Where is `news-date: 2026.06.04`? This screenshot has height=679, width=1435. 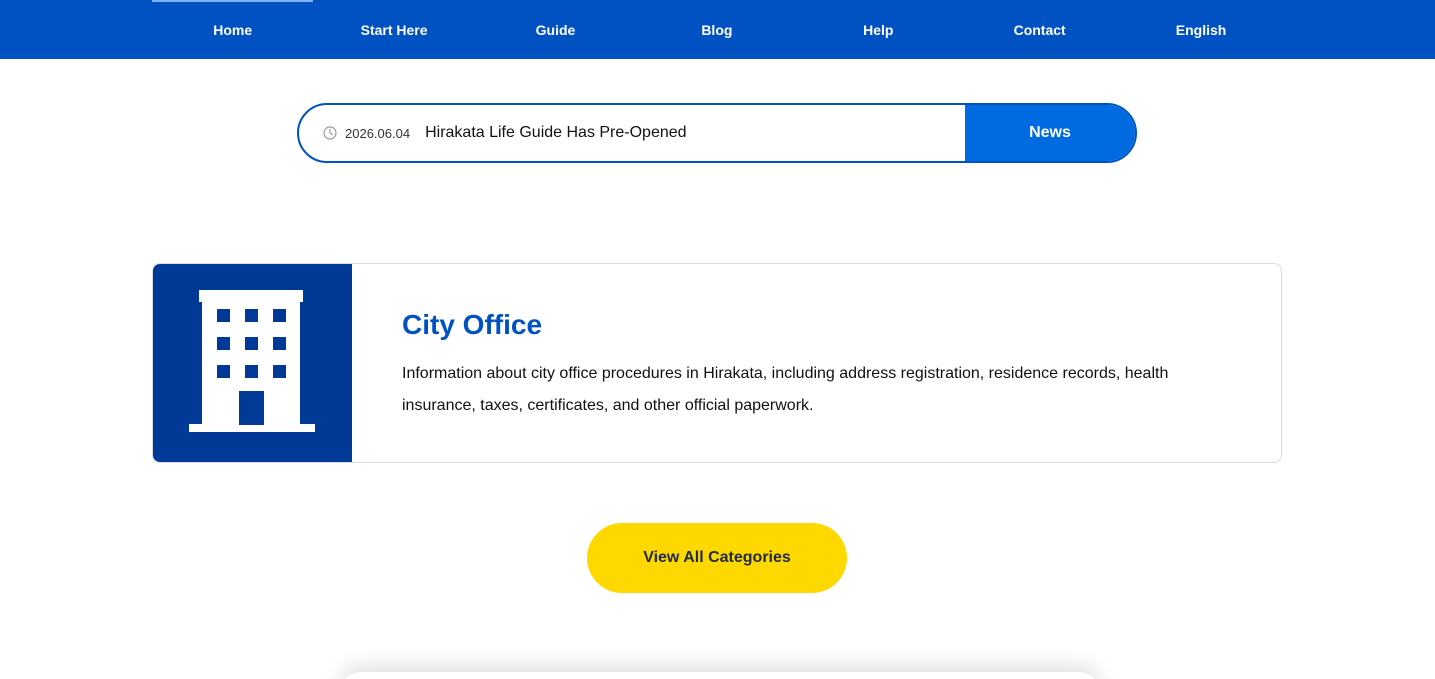
news-date: 2026.06.04 is located at coordinates (378, 133).